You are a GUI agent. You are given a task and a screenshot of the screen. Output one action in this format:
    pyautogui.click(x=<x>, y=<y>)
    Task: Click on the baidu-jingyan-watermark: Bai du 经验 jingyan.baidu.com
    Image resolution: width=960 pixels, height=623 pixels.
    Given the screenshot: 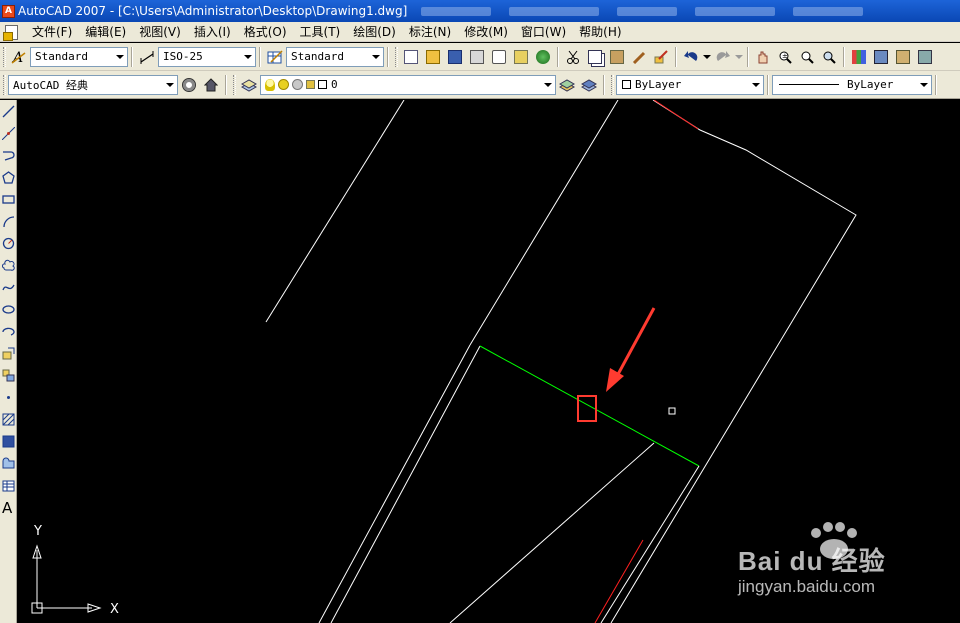 What is the action you would take?
    pyautogui.click(x=819, y=563)
    